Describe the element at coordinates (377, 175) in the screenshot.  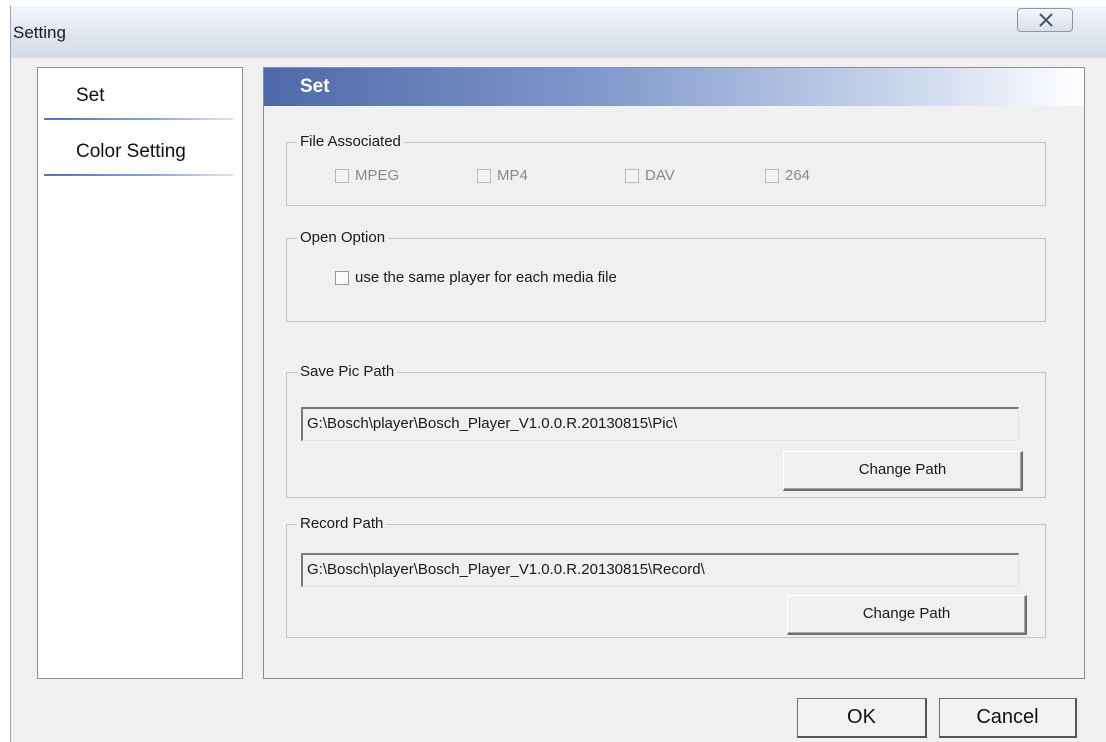
I see `checkbox-label: MPEG` at that location.